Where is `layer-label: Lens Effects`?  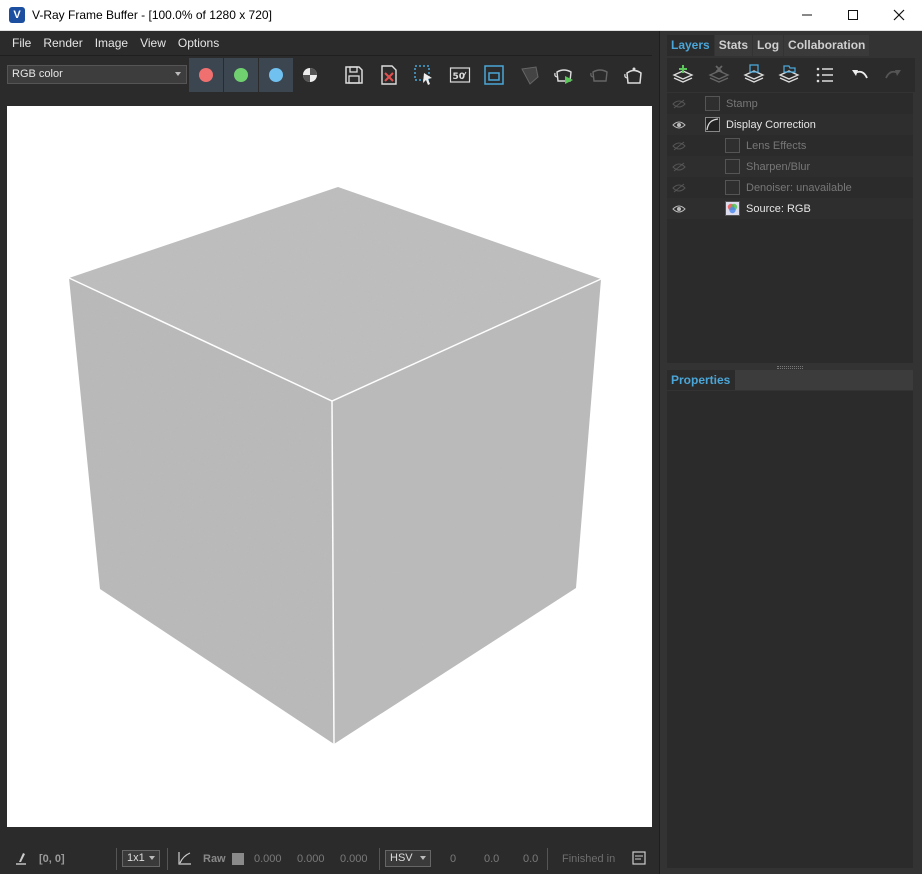
layer-label: Lens Effects is located at coordinates (776, 145).